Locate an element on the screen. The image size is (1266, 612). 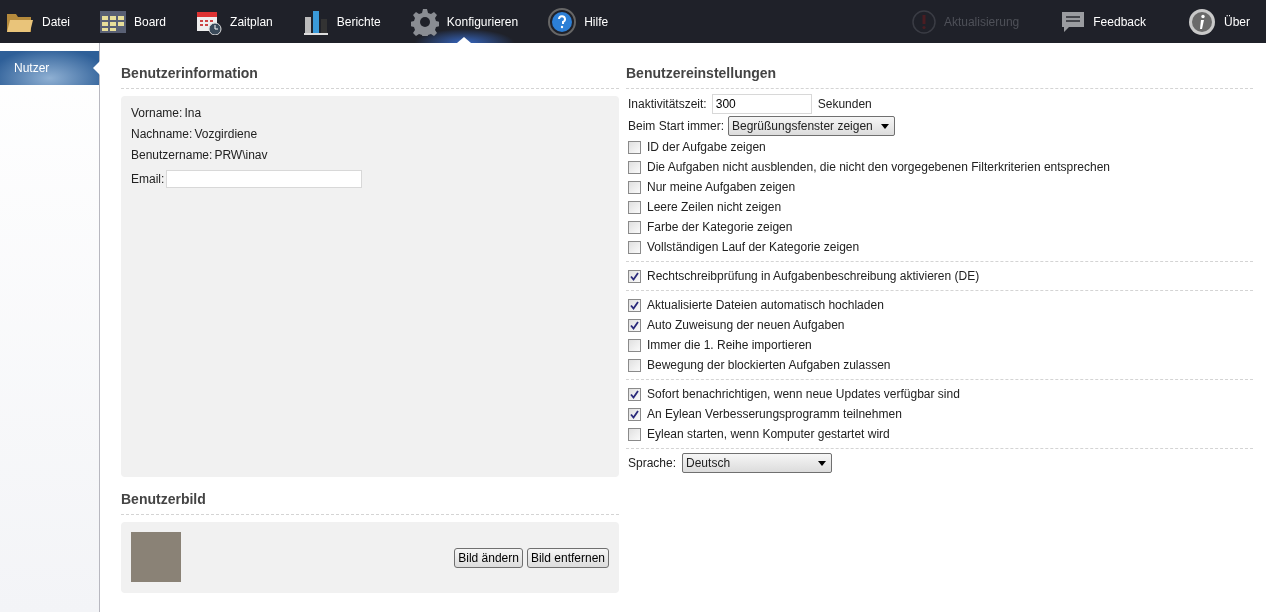
picture-button: Bild entfernen is located at coordinates (567, 557).